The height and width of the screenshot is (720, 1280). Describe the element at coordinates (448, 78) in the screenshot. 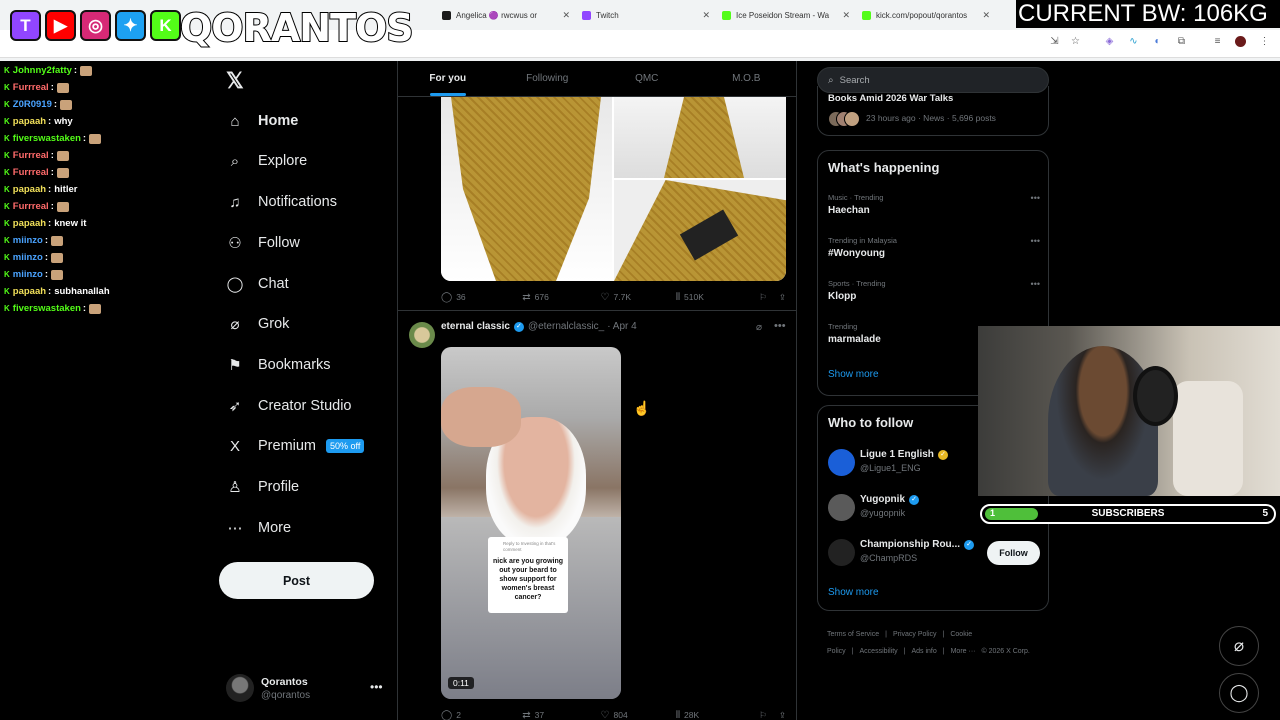

I see `tab-for-you: For you` at that location.